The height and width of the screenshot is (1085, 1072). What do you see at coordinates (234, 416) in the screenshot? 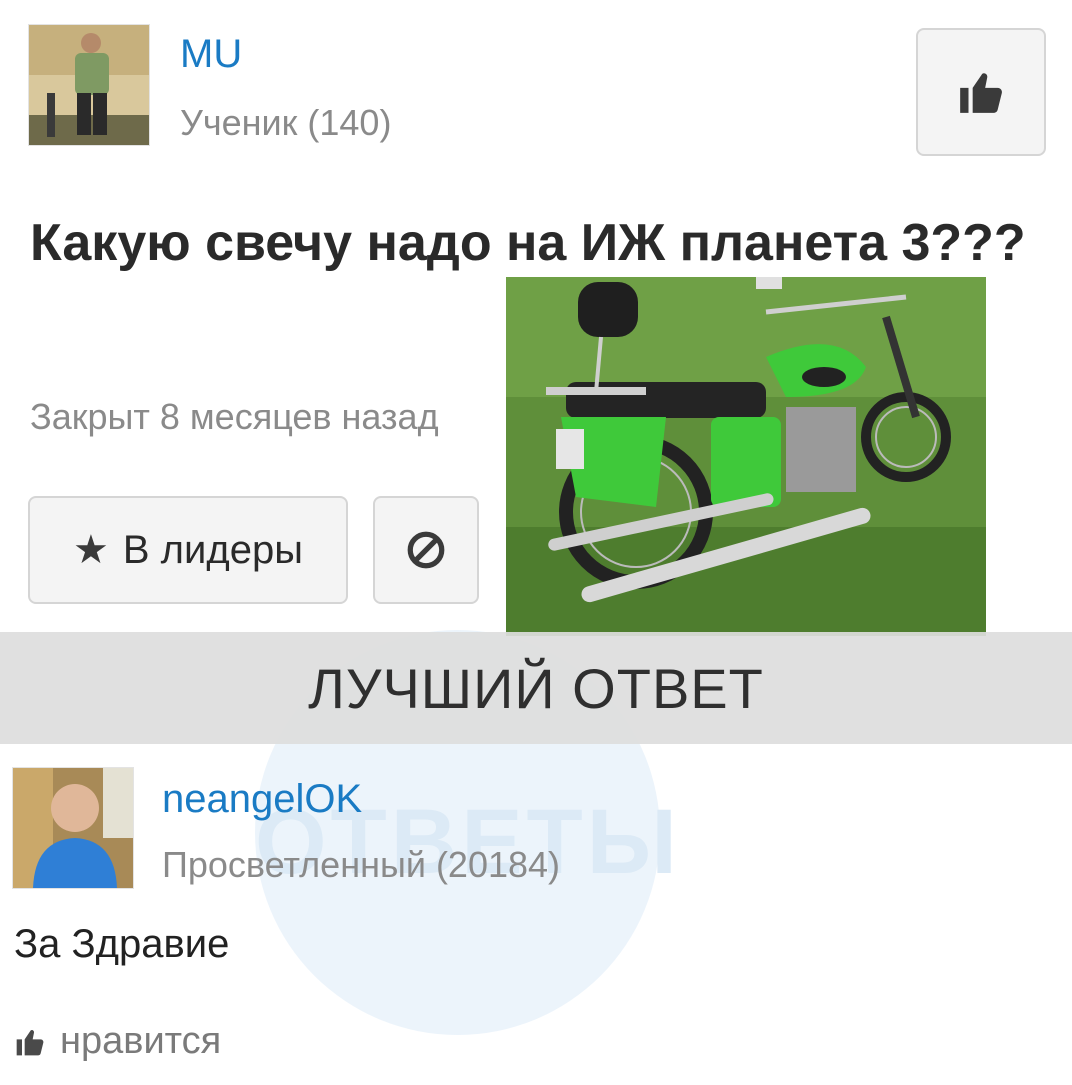
I see `question-status: Закрыт 8 месяцев назад` at bounding box center [234, 416].